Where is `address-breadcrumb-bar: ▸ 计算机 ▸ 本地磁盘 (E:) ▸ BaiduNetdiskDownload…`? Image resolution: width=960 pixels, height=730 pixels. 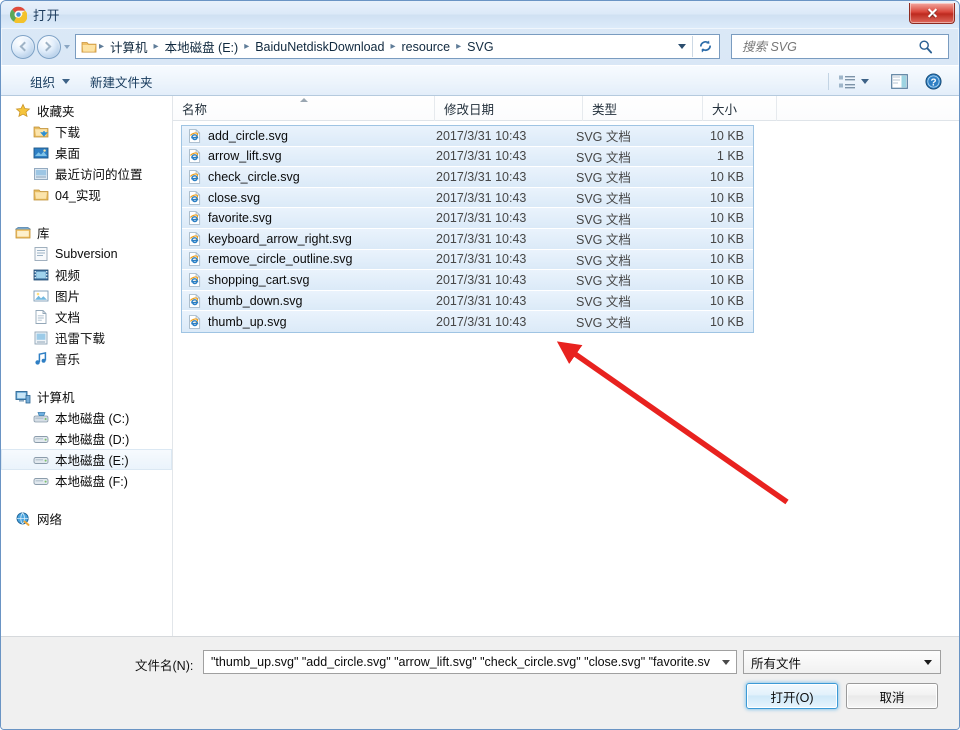 address-breadcrumb-bar: ▸ 计算机 ▸ 本地磁盘 (E:) ▸ BaiduNetdiskDownload… is located at coordinates (397, 46).